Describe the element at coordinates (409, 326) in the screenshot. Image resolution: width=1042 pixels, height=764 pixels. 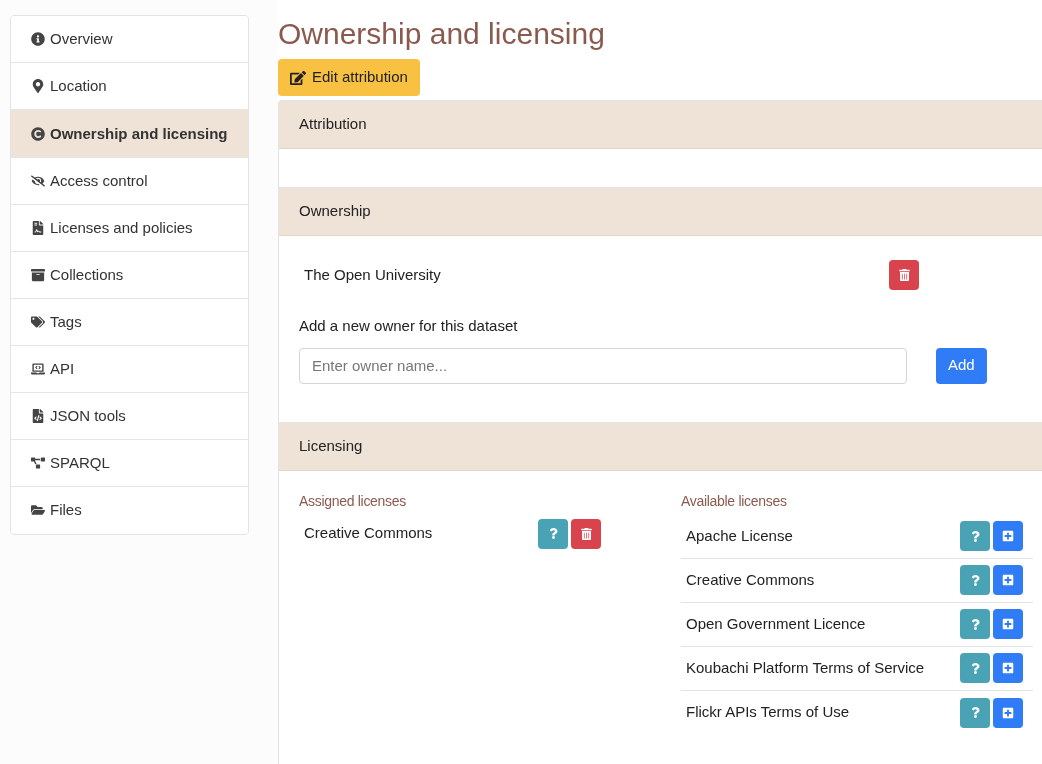
I see `add-owner-label: Add a new owner for this dataset` at that location.